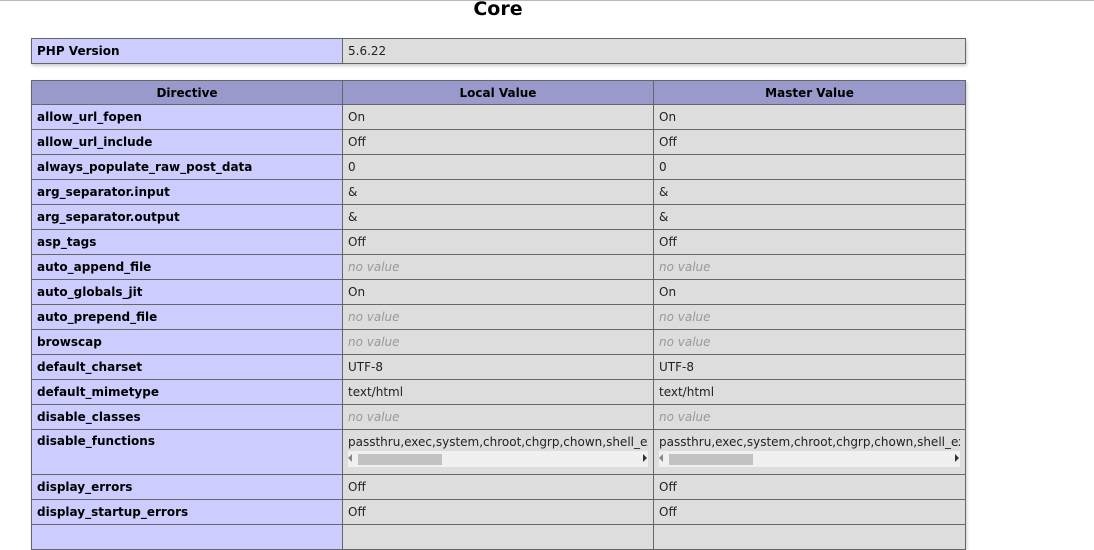 The height and width of the screenshot is (550, 1094). Describe the element at coordinates (187, 392) in the screenshot. I see `directive-name: default_mimetype` at that location.